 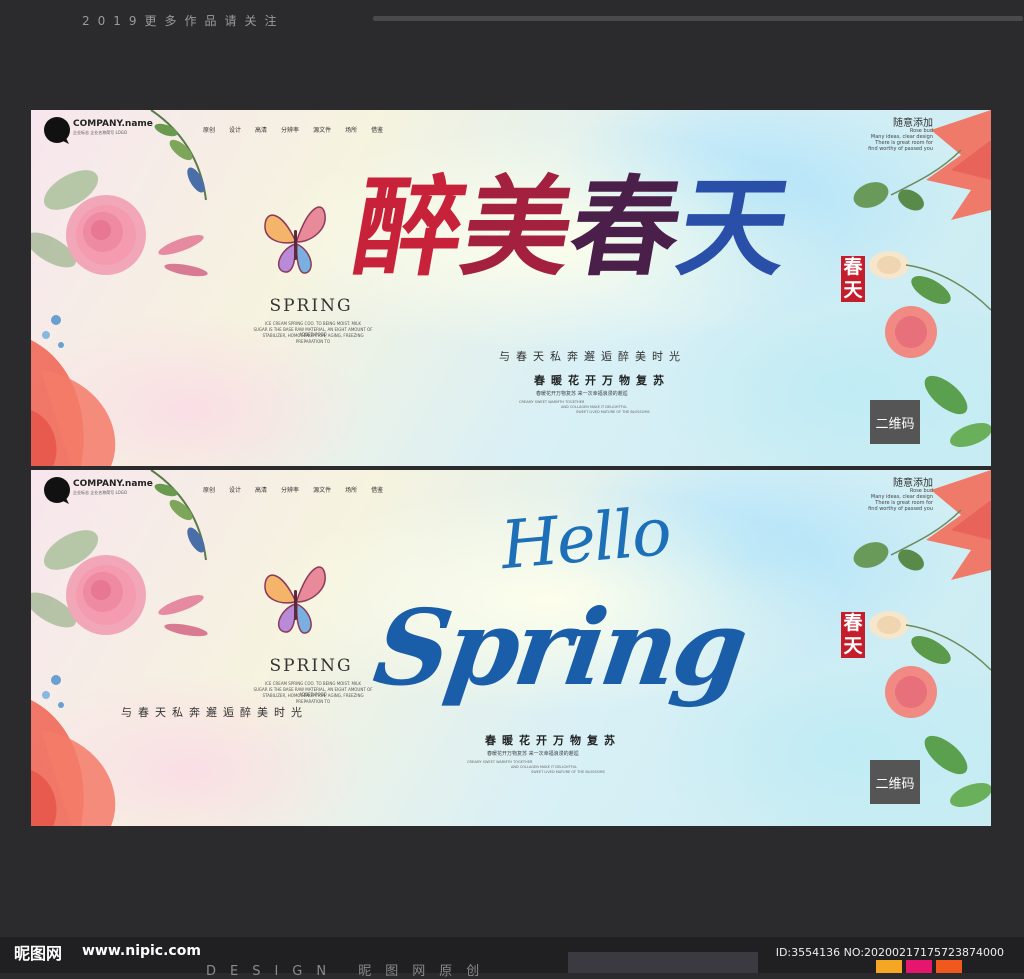 What do you see at coordinates (518, 228) in the screenshot?
I see `title-char: 美` at bounding box center [518, 228].